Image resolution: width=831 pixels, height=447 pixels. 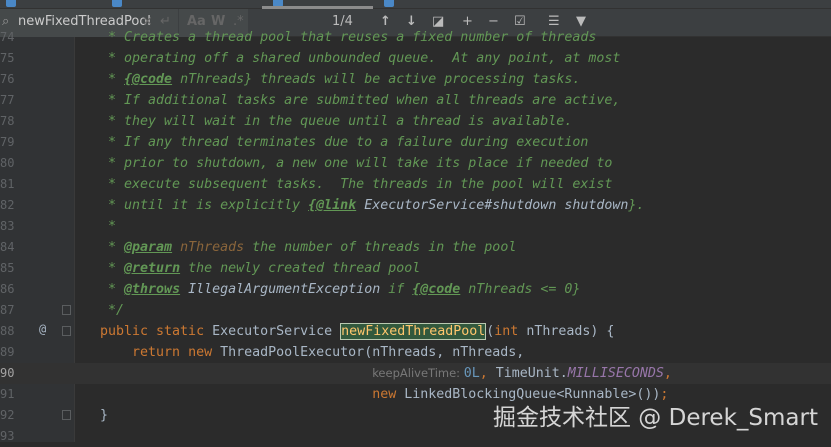 I want to click on code-line: 87 */, so click(x=415, y=310).